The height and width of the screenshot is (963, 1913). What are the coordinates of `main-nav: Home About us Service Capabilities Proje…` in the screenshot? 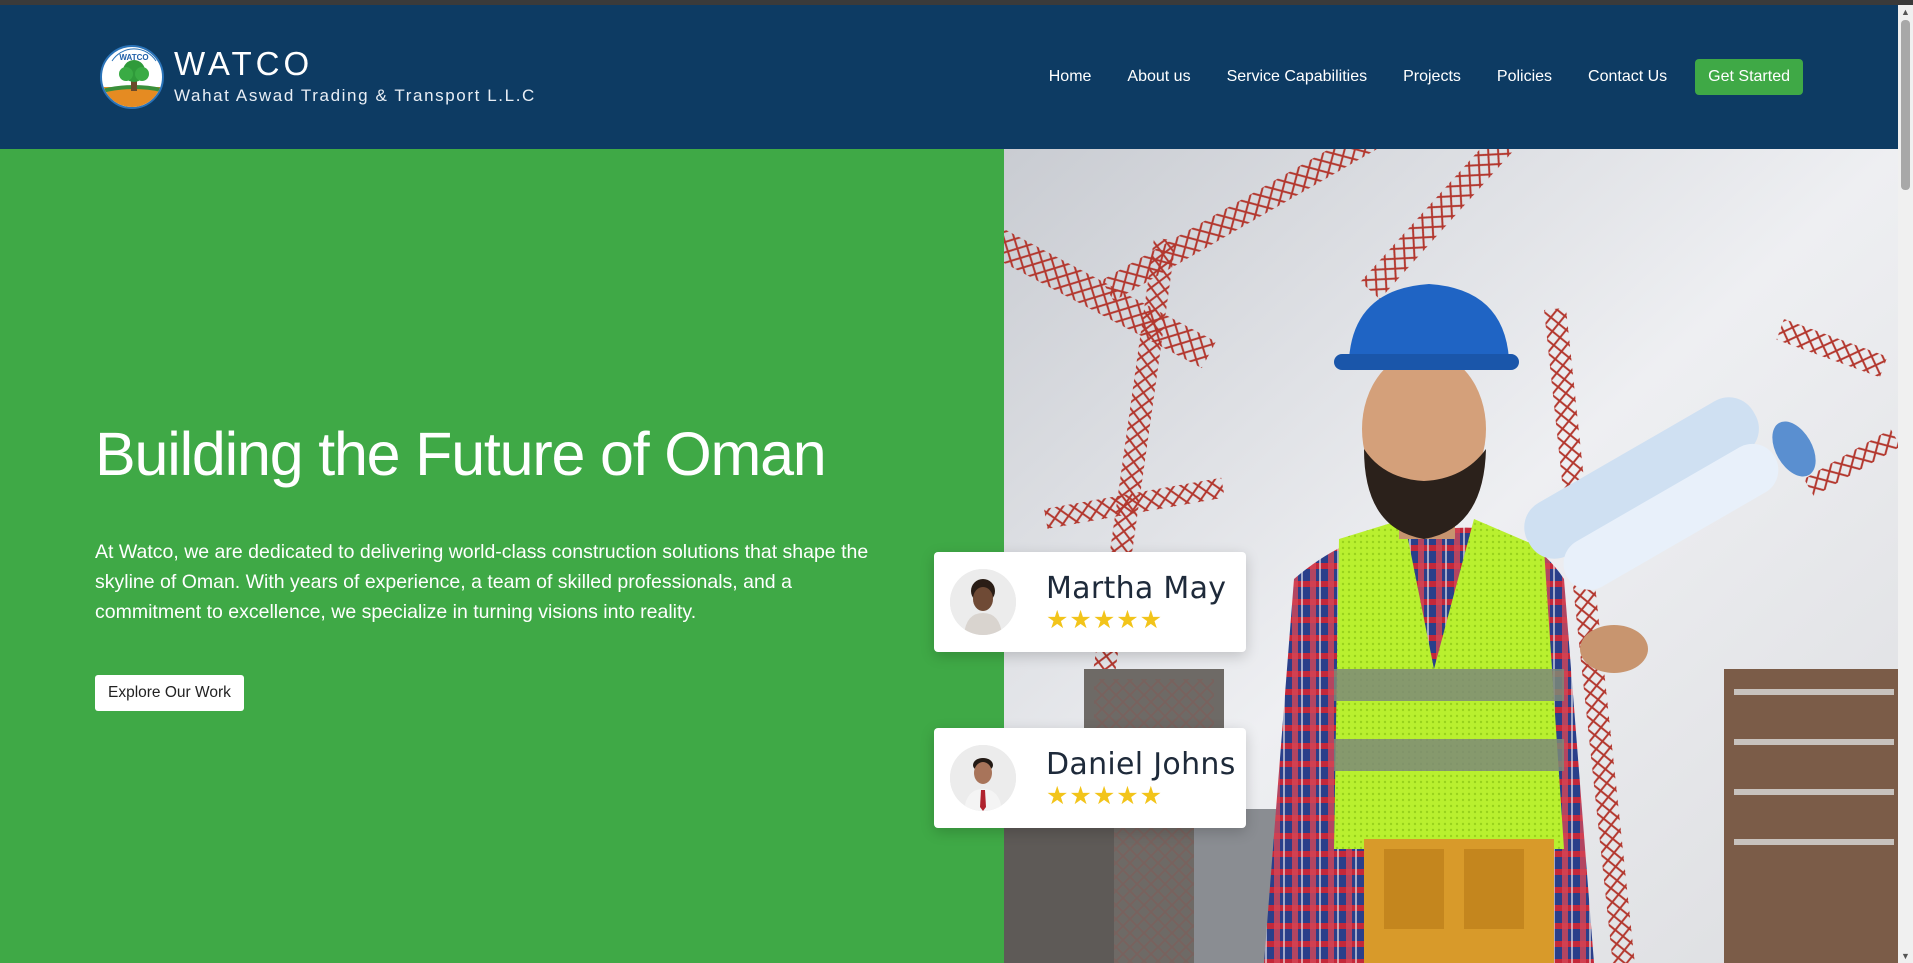 It's located at (1426, 77).